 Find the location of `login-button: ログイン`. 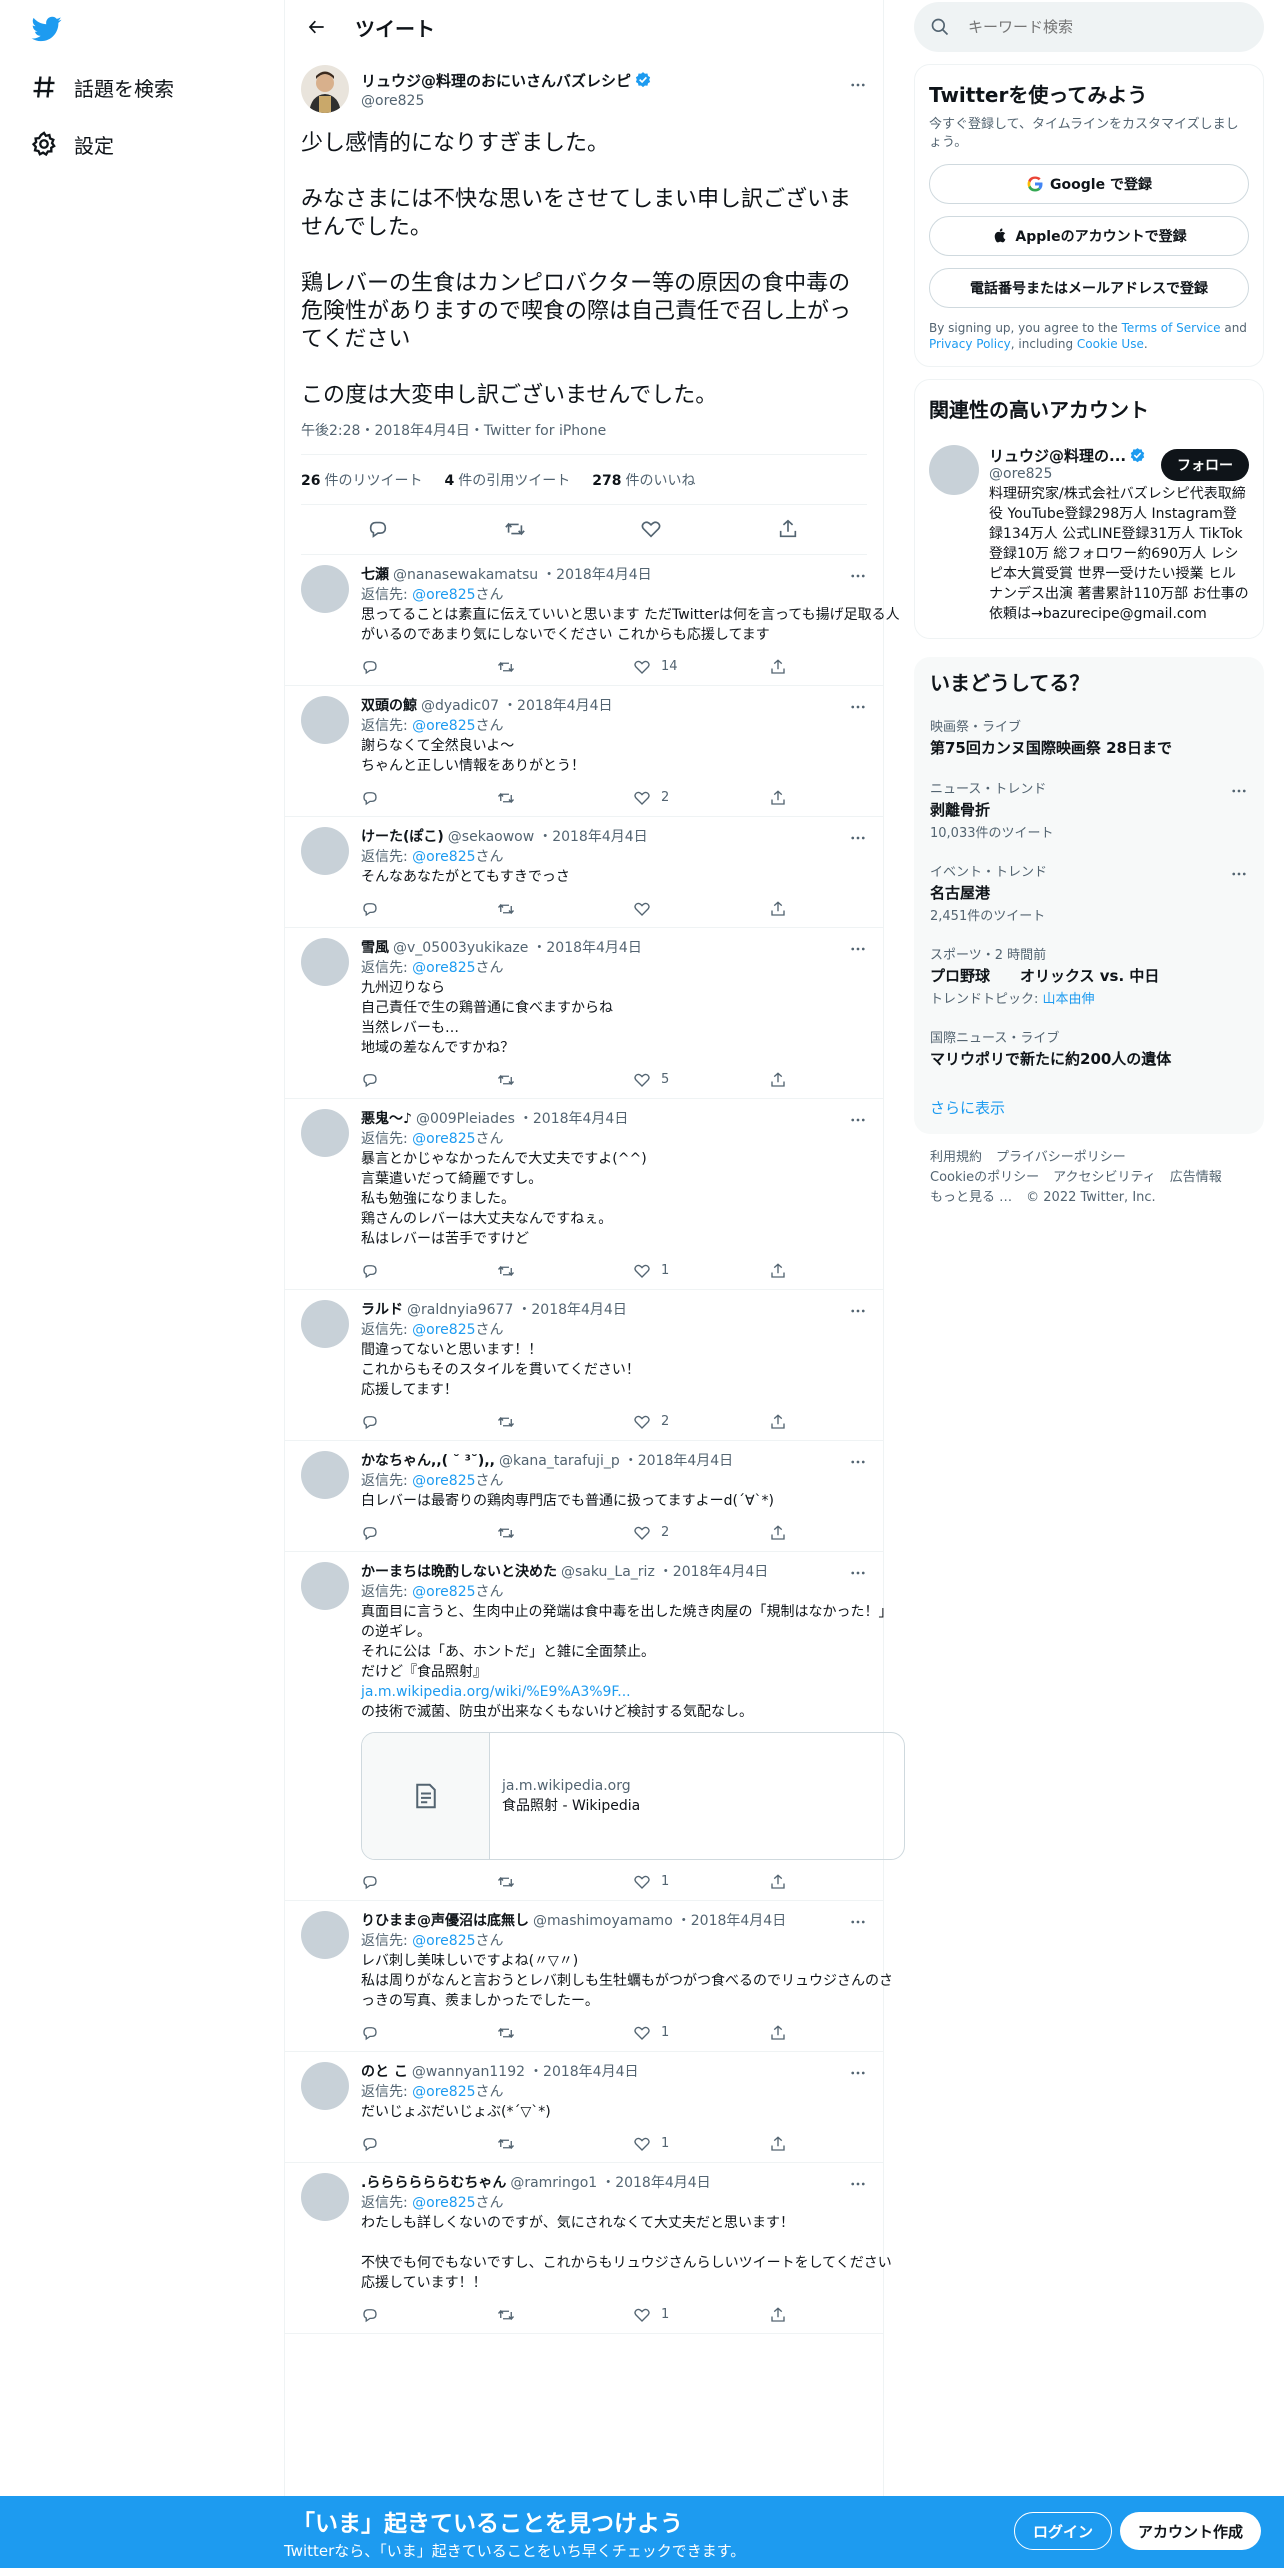

login-button: ログイン is located at coordinates (1063, 2531).